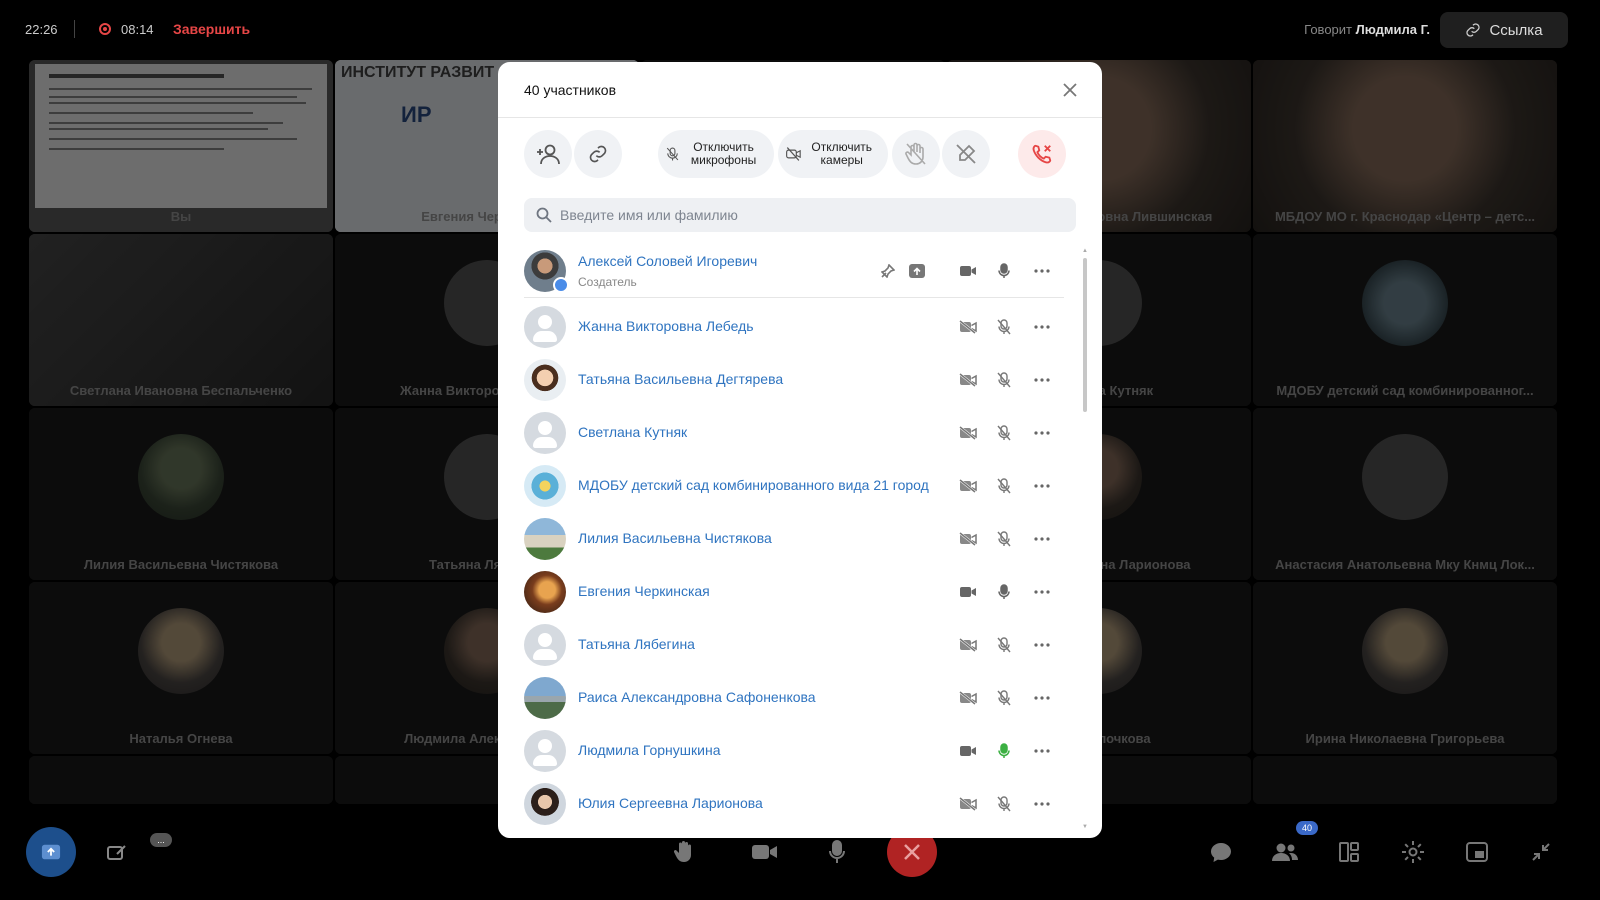 This screenshot has width=1600, height=900. What do you see at coordinates (666, 326) in the screenshot?
I see `participant-name: Жанна Викторовна Лебедь` at bounding box center [666, 326].